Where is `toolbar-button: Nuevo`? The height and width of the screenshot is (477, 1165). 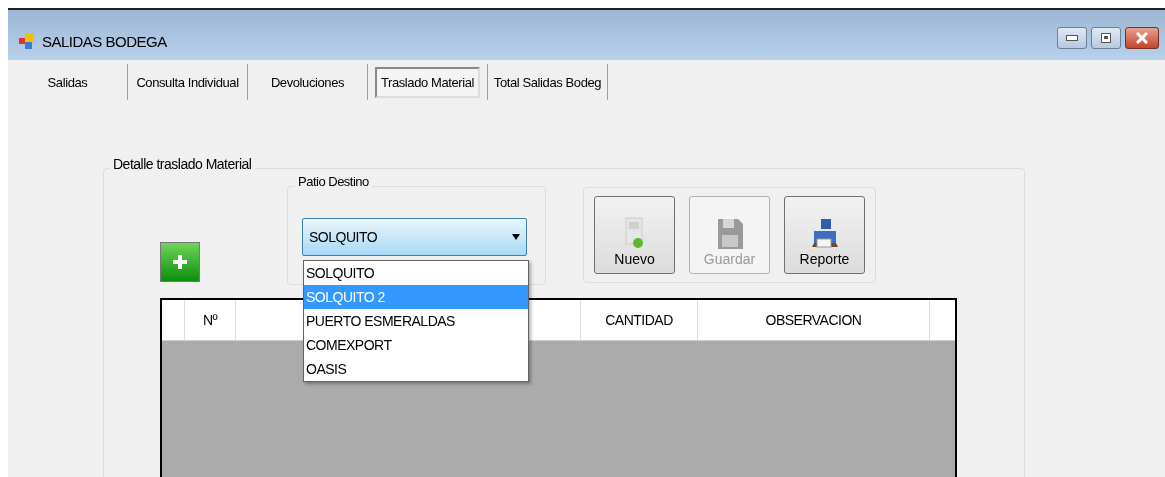 toolbar-button: Nuevo is located at coordinates (634, 235).